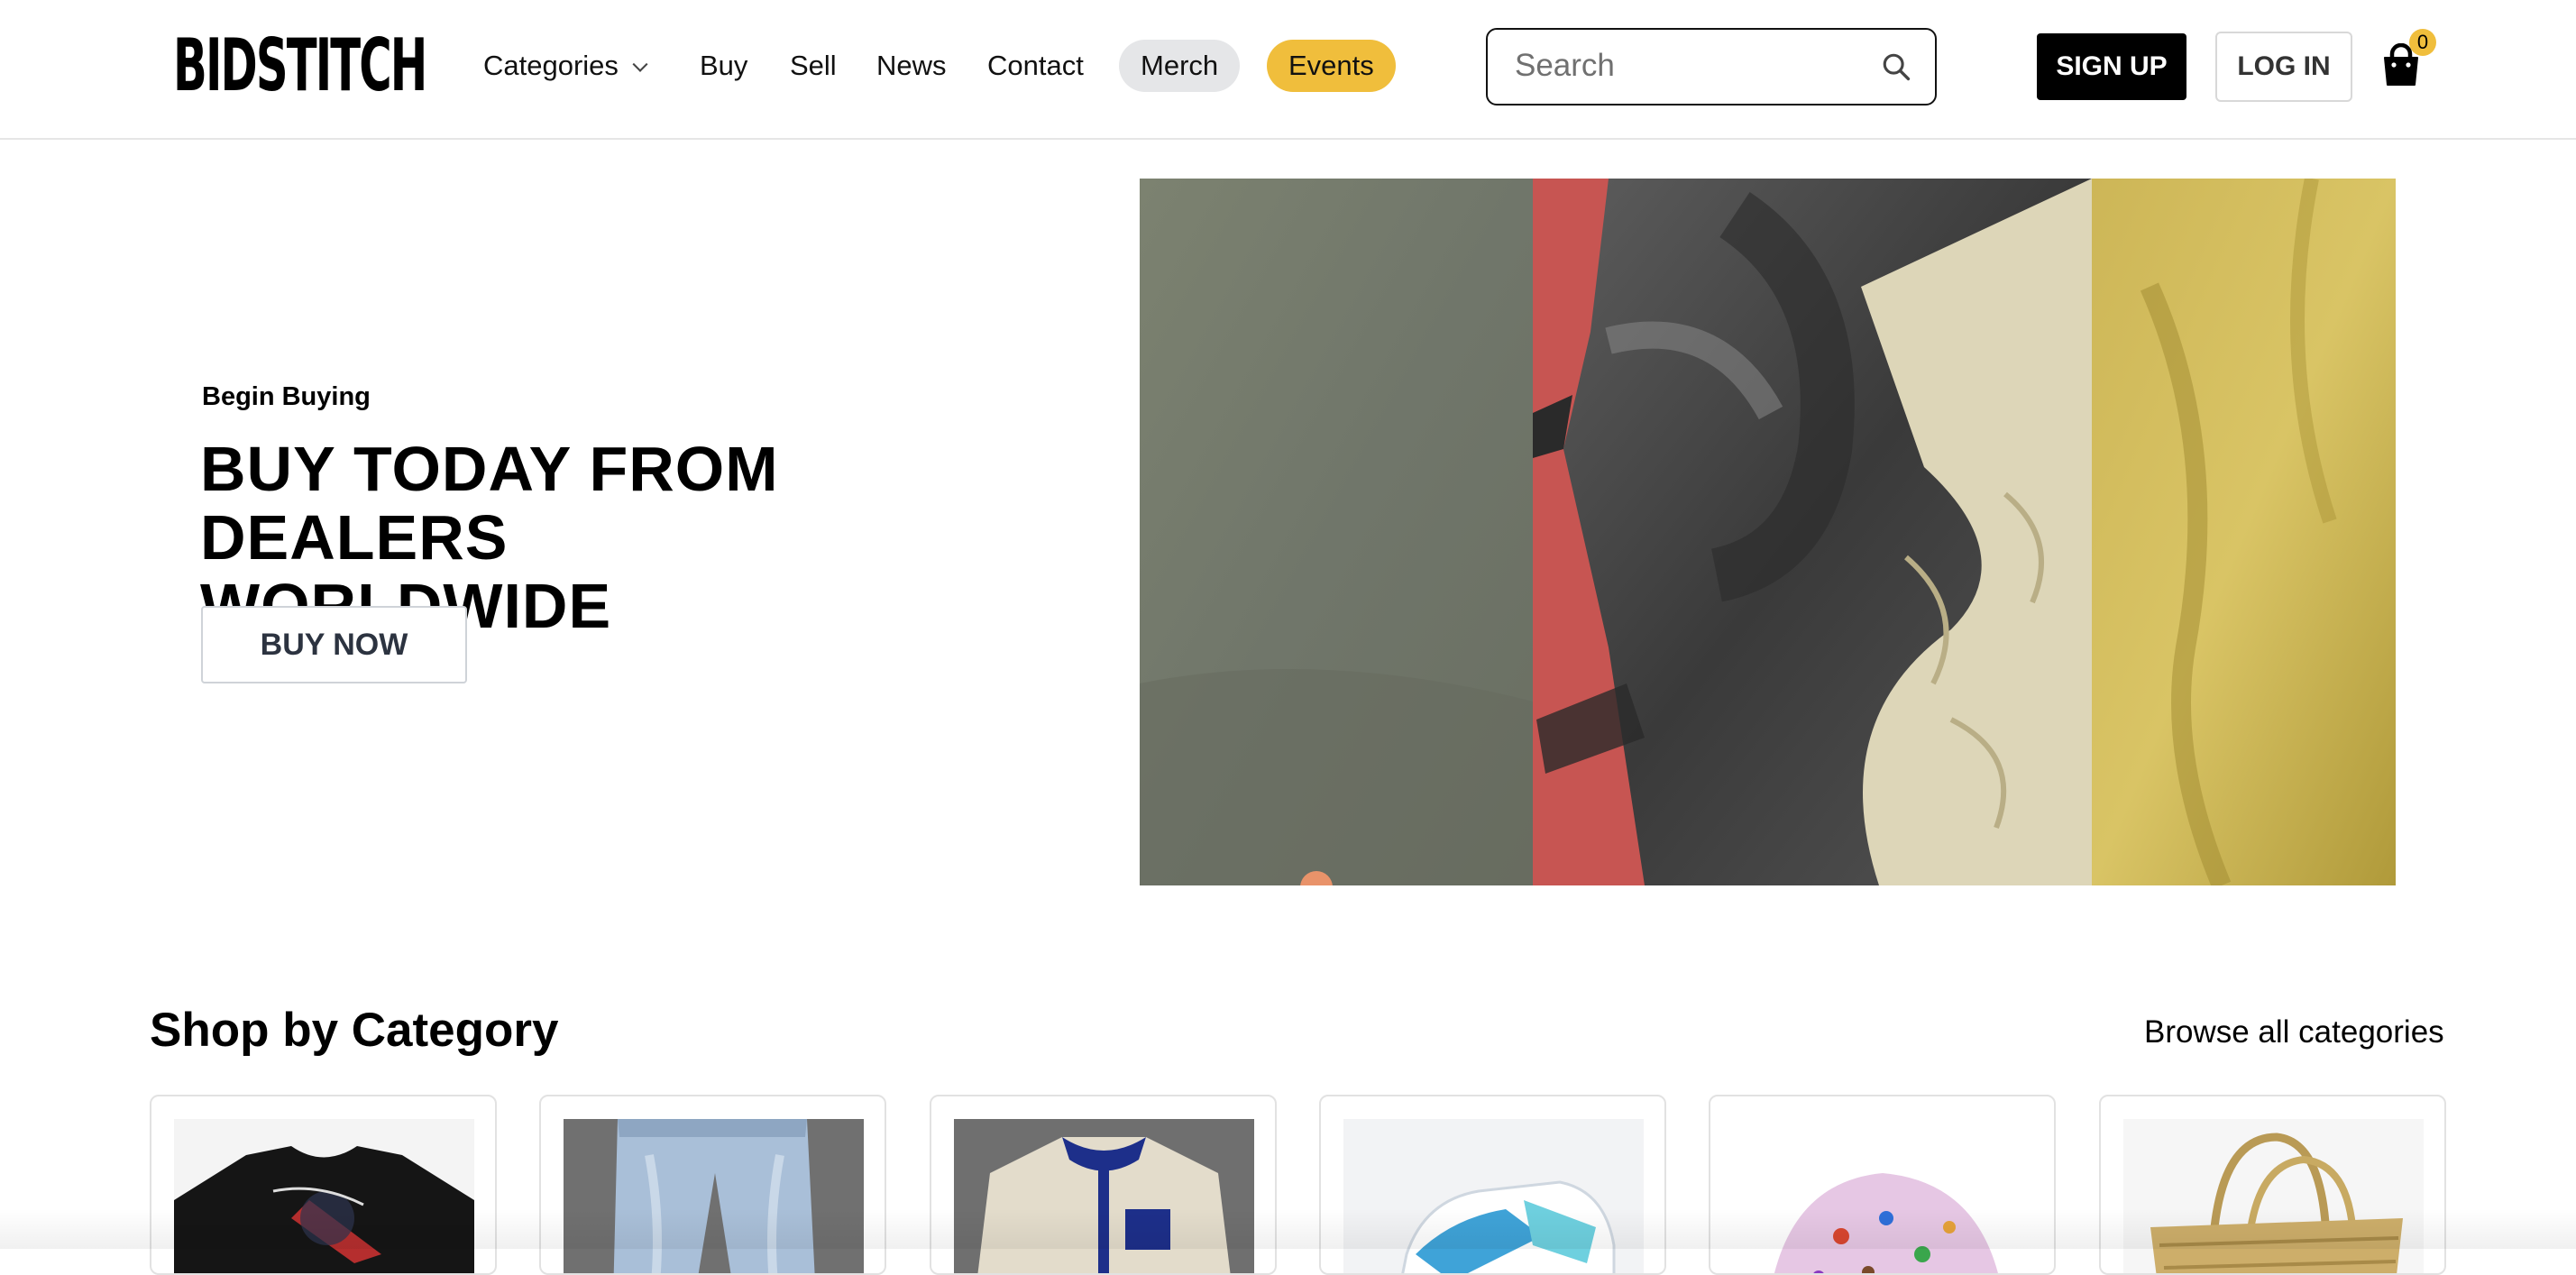 This screenshot has height=1275, width=2576. Describe the element at coordinates (334, 645) in the screenshot. I see `buy-now-button: BUY NOW` at that location.